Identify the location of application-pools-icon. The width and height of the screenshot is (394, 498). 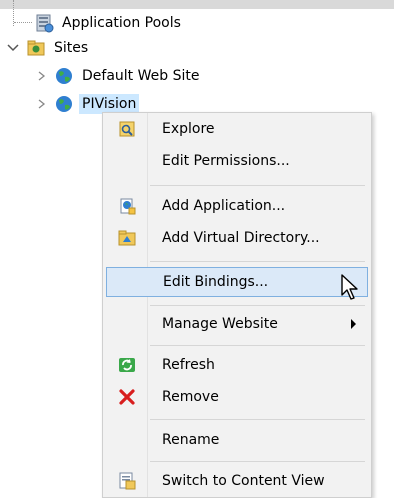
(44, 23).